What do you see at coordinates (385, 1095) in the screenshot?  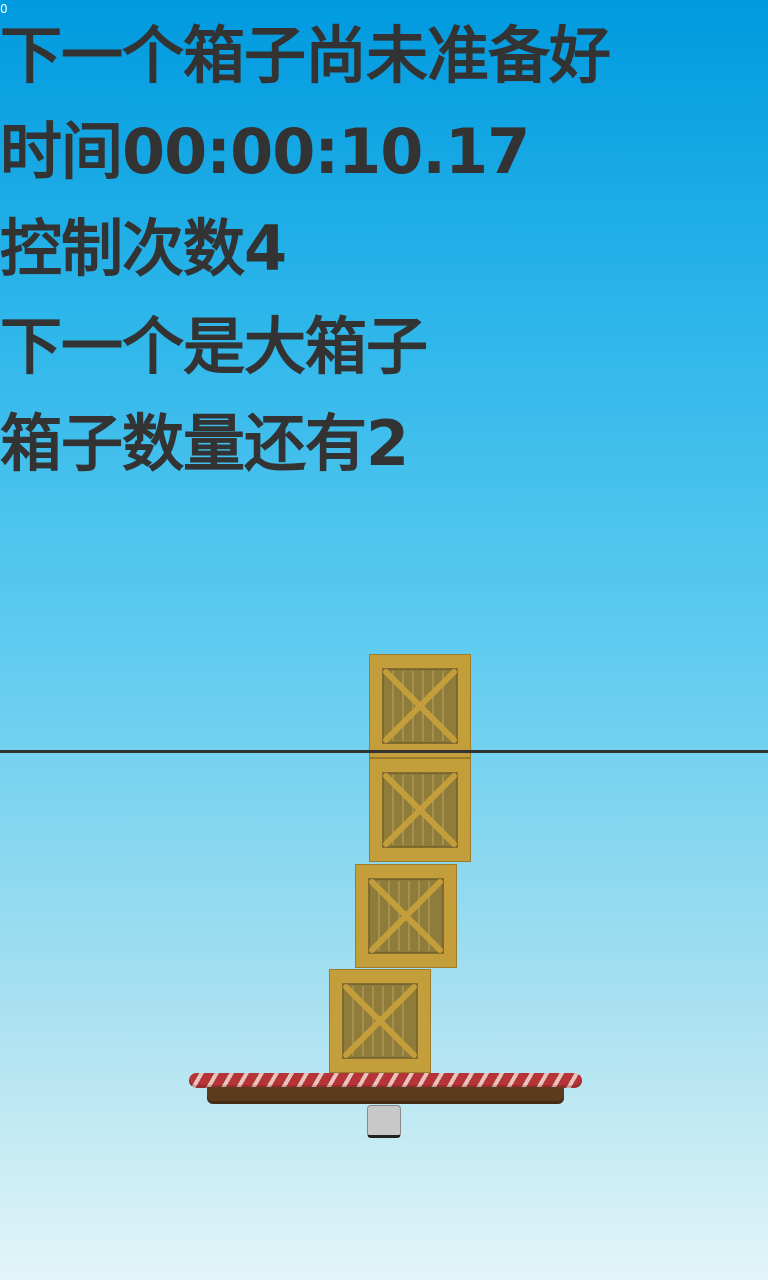 I see `platform-base` at bounding box center [385, 1095].